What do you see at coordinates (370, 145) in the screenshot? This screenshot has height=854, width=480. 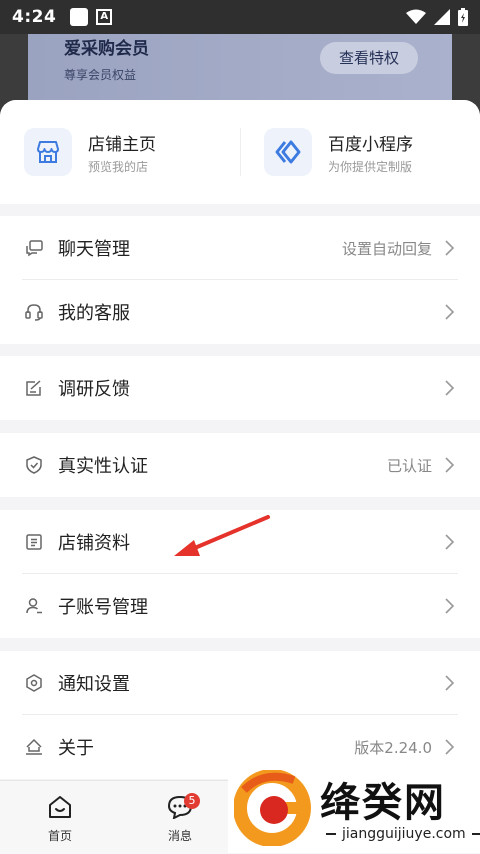 I see `mini-program-title: 百度小程序` at bounding box center [370, 145].